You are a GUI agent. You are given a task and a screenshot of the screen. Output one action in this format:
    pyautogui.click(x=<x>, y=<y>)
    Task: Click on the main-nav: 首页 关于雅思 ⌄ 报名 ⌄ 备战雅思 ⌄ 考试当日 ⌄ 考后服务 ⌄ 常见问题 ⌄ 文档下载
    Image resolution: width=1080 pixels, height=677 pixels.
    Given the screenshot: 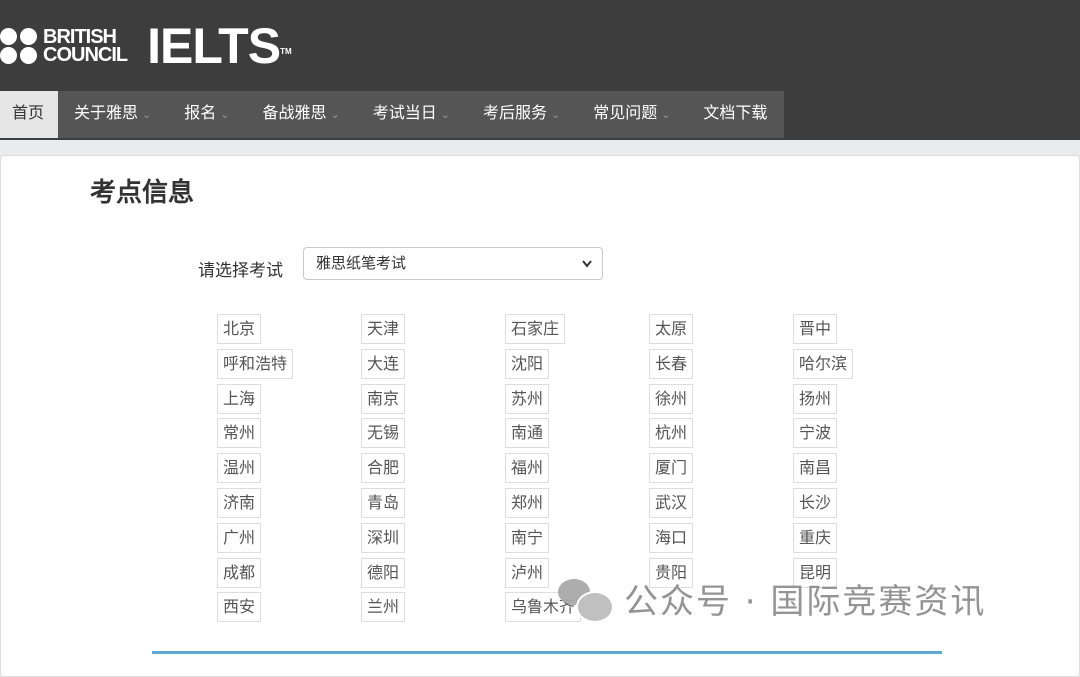 What is the action you would take?
    pyautogui.click(x=392, y=114)
    